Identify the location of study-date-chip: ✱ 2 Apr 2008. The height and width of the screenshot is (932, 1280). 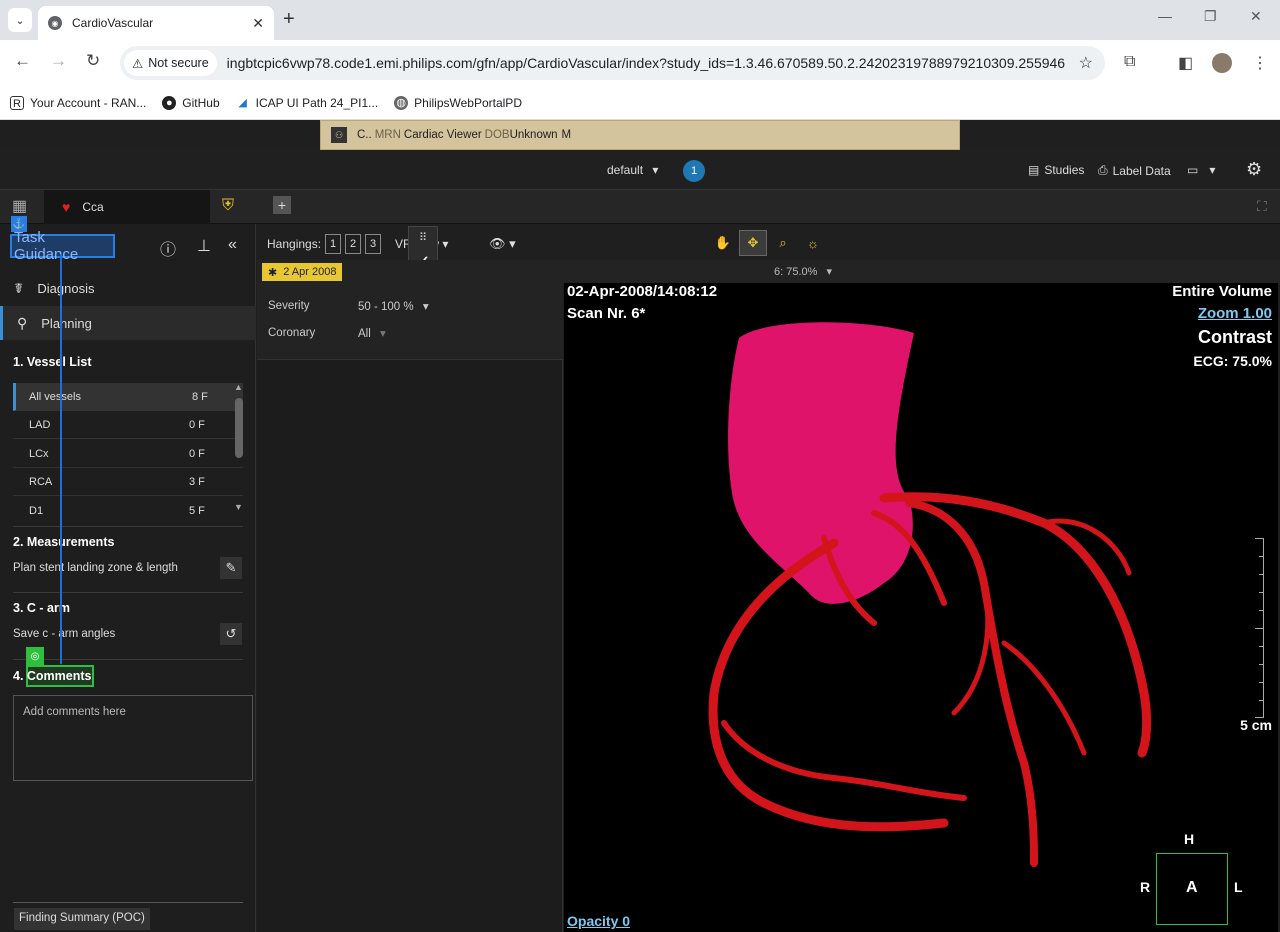
(302, 272).